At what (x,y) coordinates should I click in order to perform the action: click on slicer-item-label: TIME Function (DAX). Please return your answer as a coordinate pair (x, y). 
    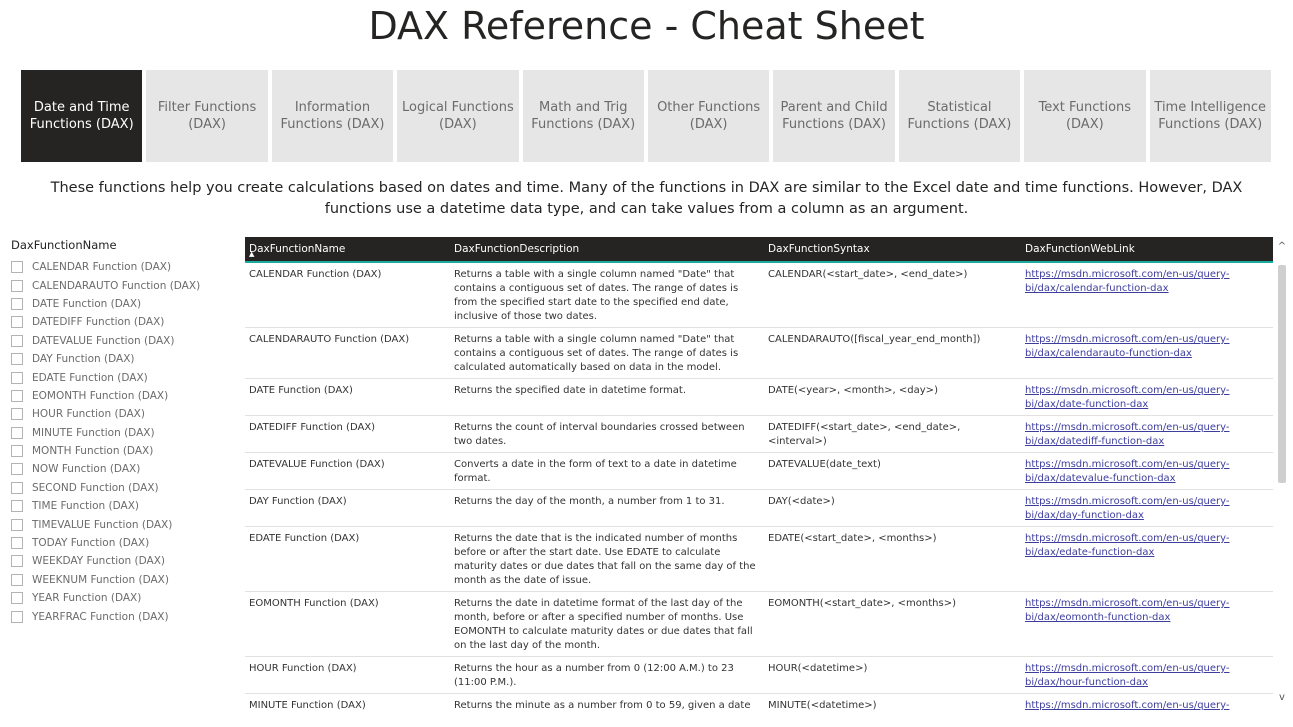
    Looking at the image, I should click on (86, 506).